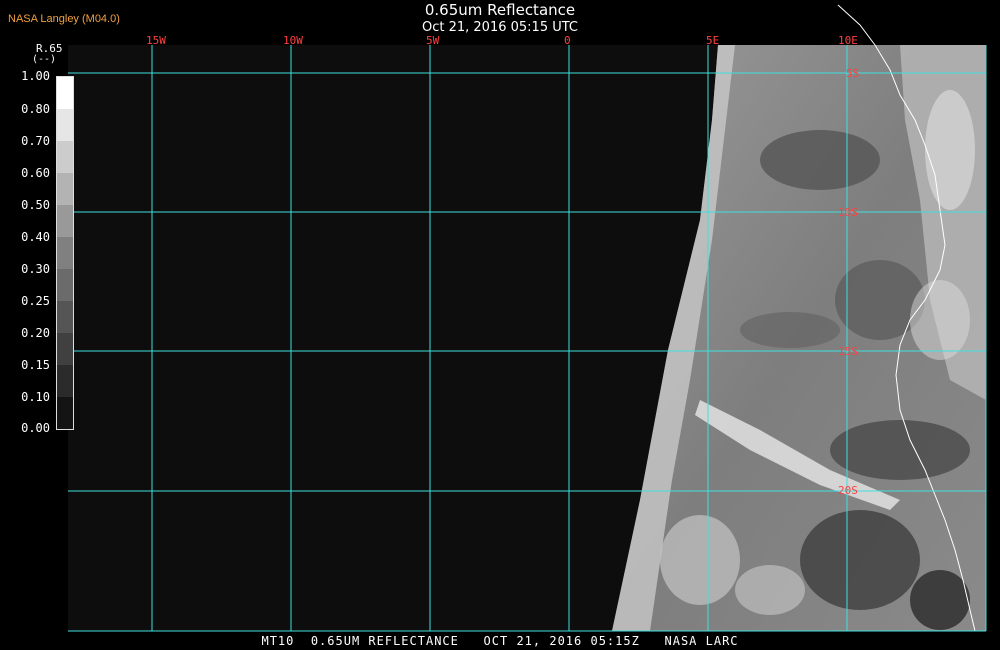  What do you see at coordinates (35, 109) in the screenshot?
I see `colorbar-tick: 0.80` at bounding box center [35, 109].